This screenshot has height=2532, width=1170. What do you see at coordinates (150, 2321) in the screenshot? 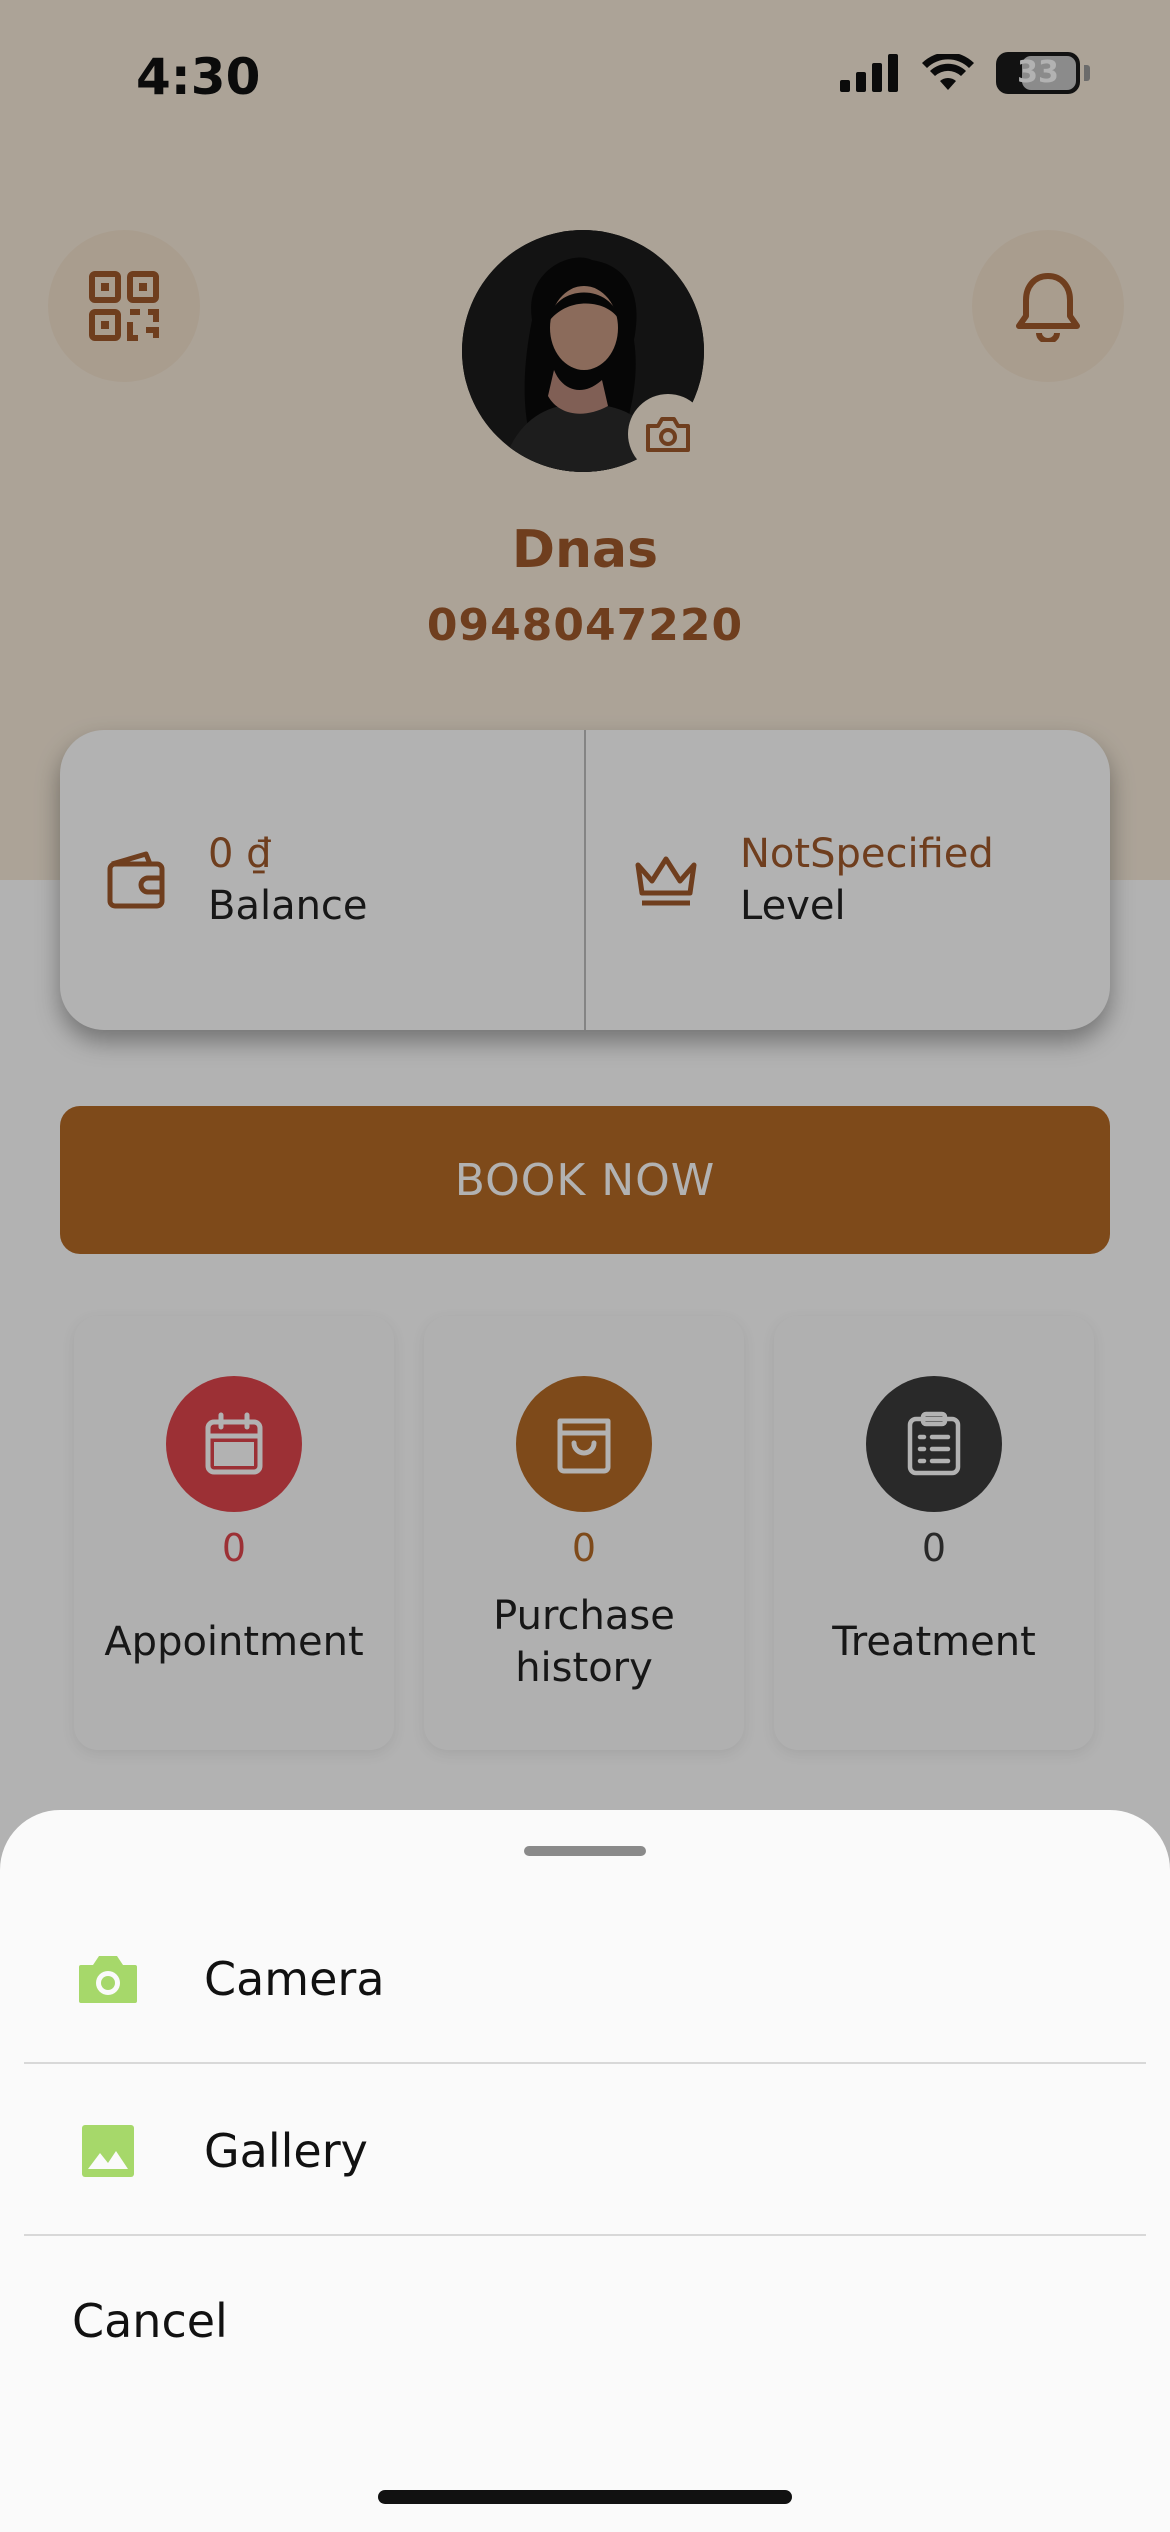
I see `cancel-button: Cancel` at bounding box center [150, 2321].